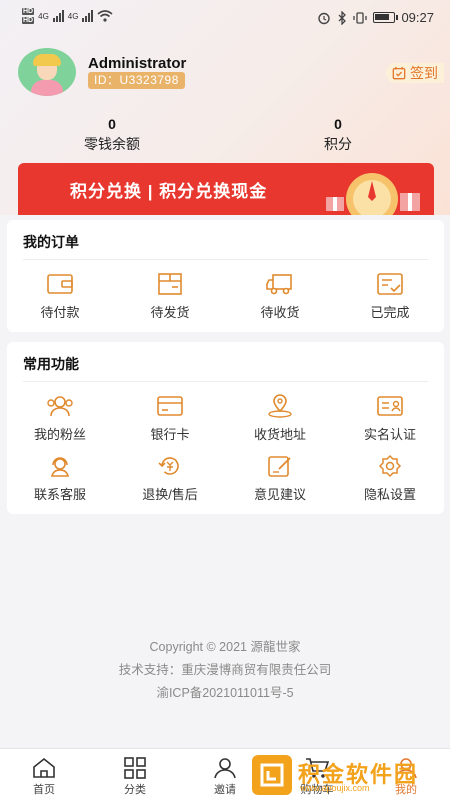  What do you see at coordinates (348, 775) in the screenshot?
I see `watermark: 积金软件园 www.apoujix.com` at bounding box center [348, 775].